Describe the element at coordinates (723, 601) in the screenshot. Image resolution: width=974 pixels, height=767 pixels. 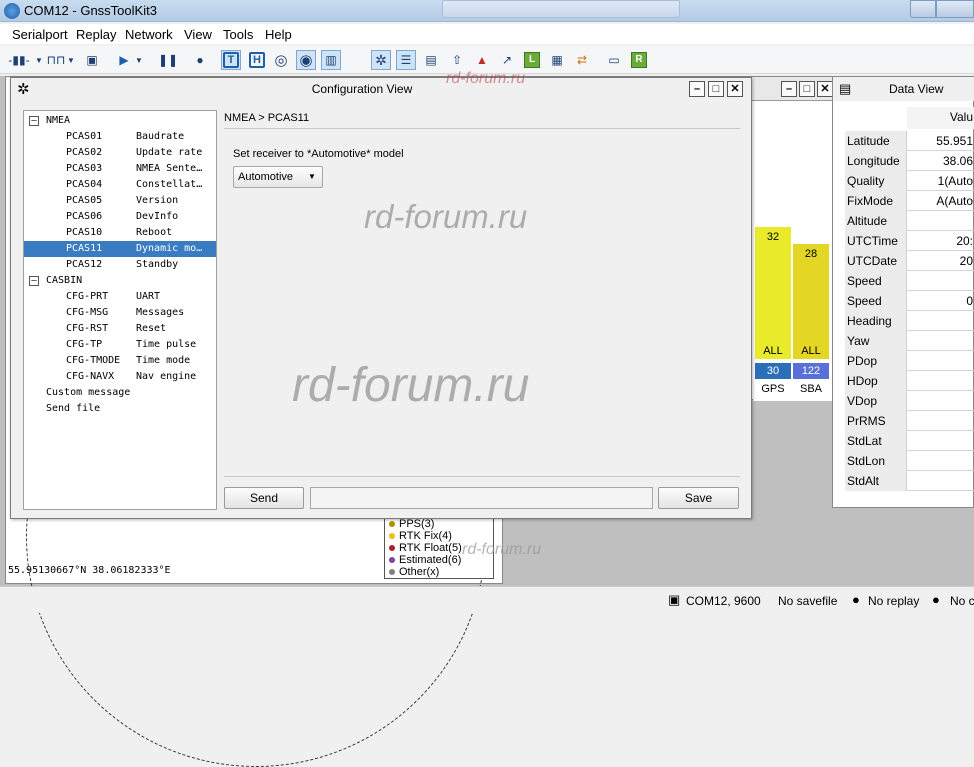
I see `port-status: COM12, 9600` at that location.